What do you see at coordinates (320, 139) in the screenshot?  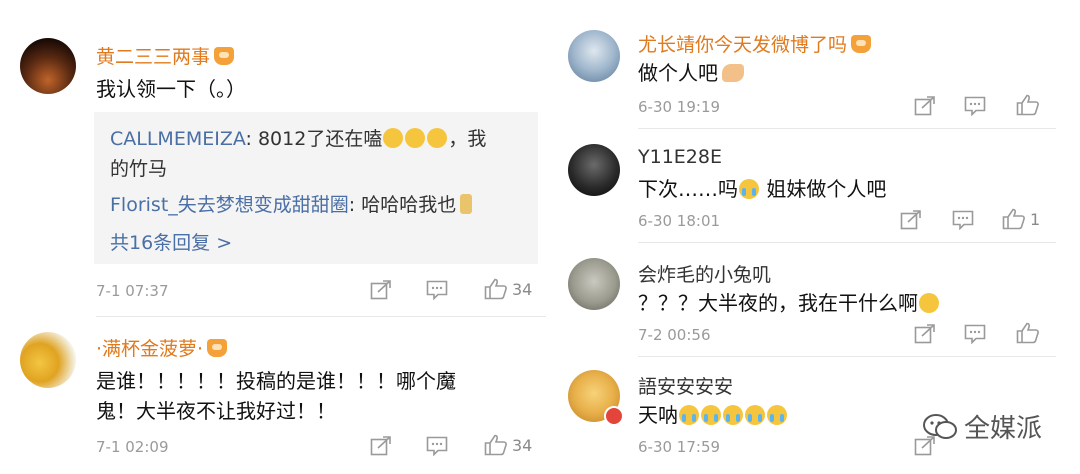 I see `reply-text: 8012了还在嗑` at bounding box center [320, 139].